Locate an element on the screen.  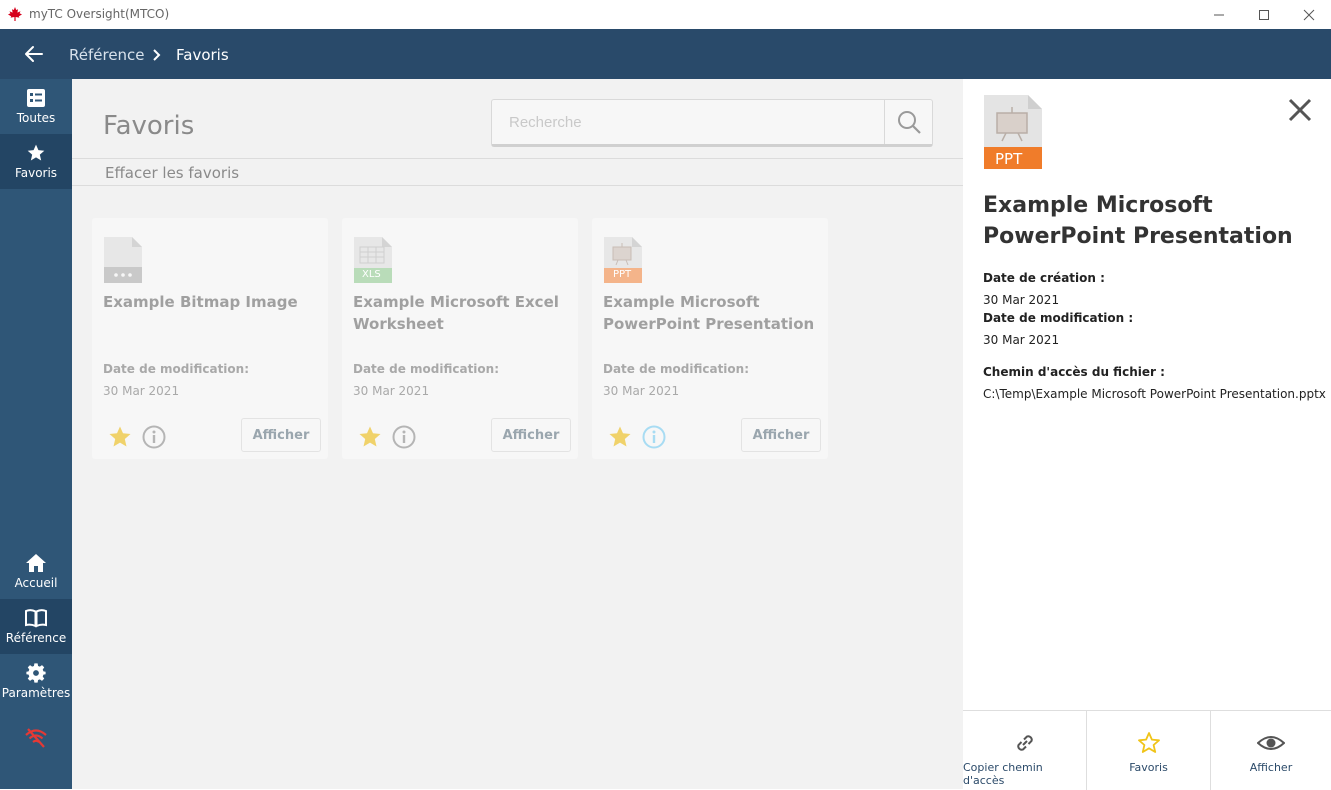
close-window-button is located at coordinates (1308, 14).